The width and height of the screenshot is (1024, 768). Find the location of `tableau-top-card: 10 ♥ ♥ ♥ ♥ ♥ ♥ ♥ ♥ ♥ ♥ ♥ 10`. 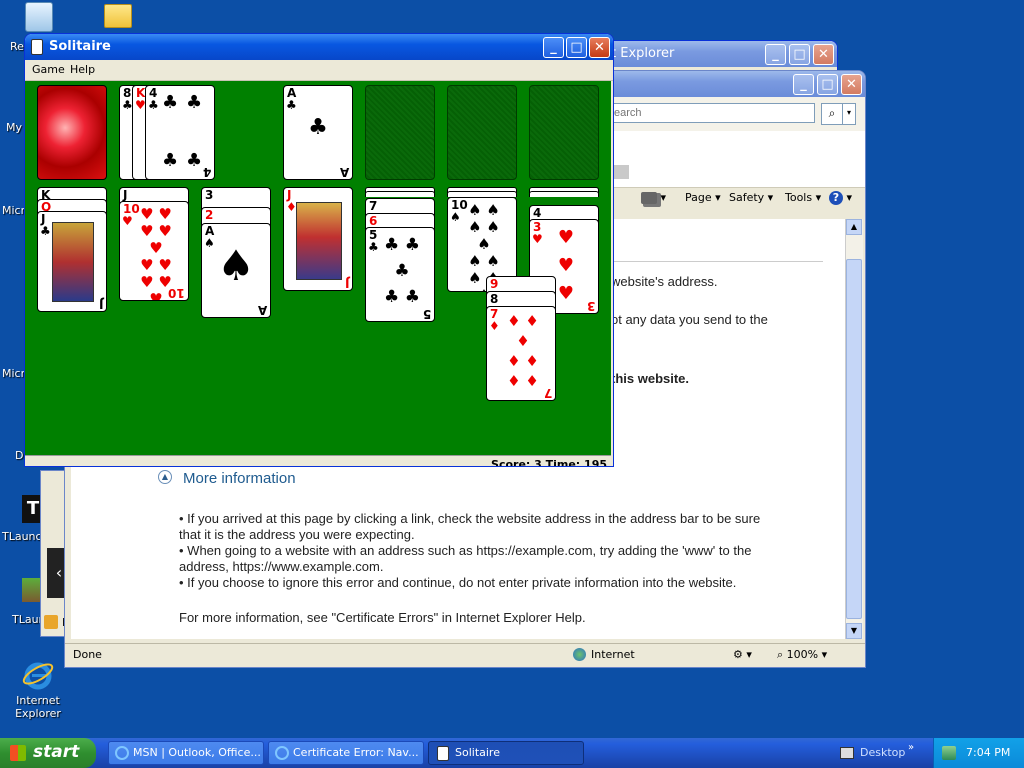

tableau-top-card: 10 ♥ ♥ ♥ ♥ ♥ ♥ ♥ ♥ ♥ ♥ ♥ 10 is located at coordinates (154, 251).